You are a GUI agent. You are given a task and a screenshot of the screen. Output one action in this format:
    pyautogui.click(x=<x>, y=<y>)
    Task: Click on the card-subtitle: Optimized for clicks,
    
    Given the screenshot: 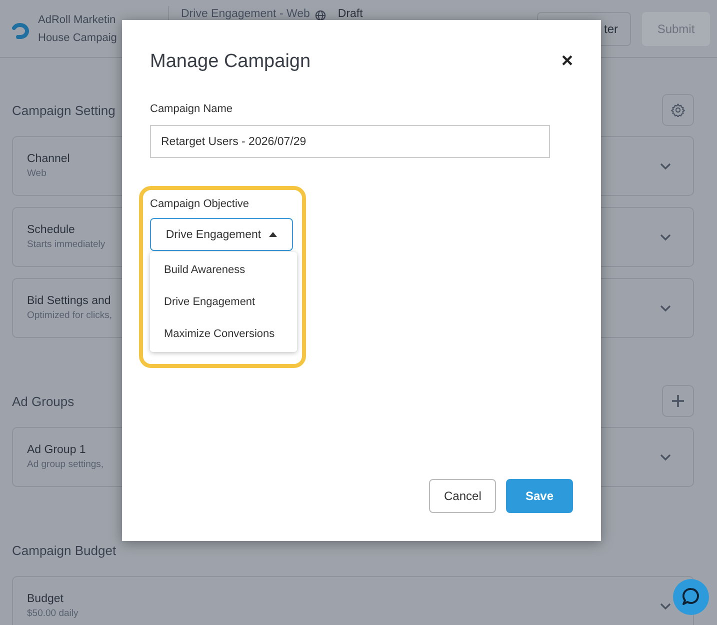 What is the action you would take?
    pyautogui.click(x=69, y=315)
    